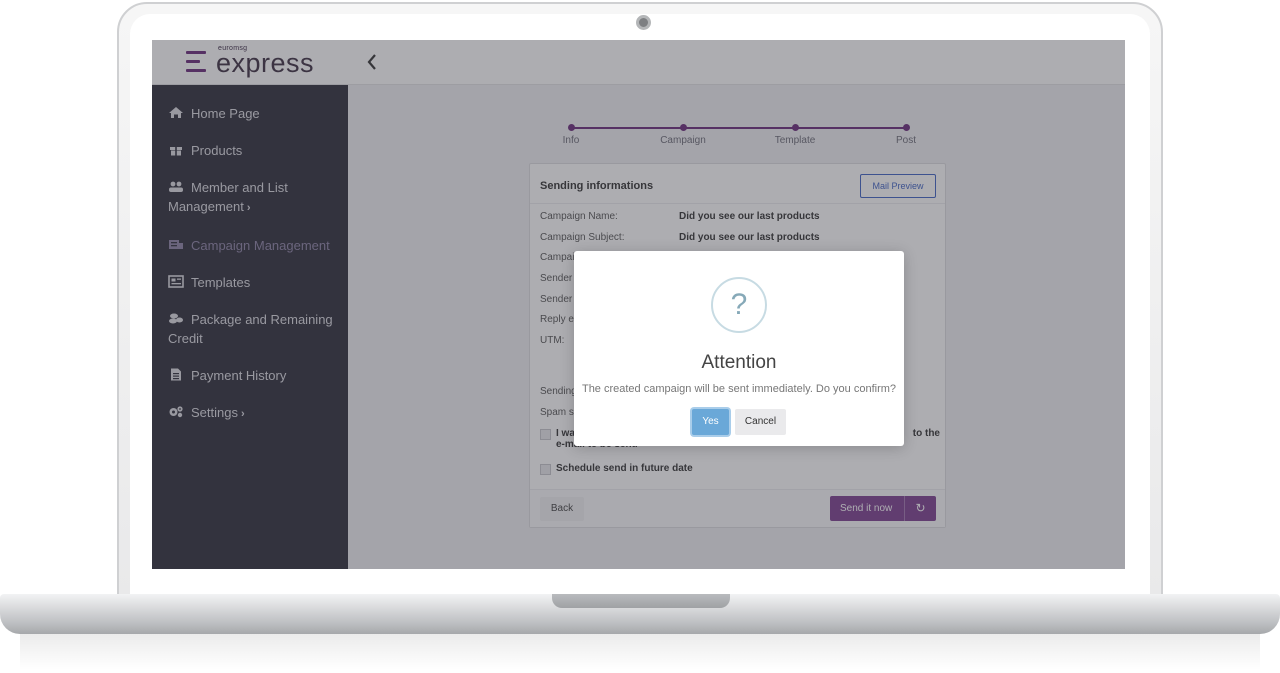 The height and width of the screenshot is (673, 1280). I want to click on laptop-shadow, so click(640, 652).